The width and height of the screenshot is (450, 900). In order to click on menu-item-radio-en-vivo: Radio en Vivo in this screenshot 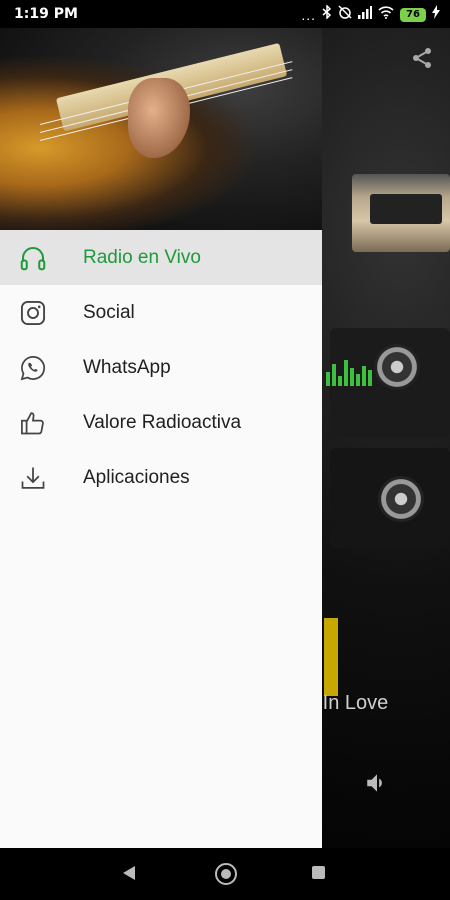, I will do `click(161, 257)`.